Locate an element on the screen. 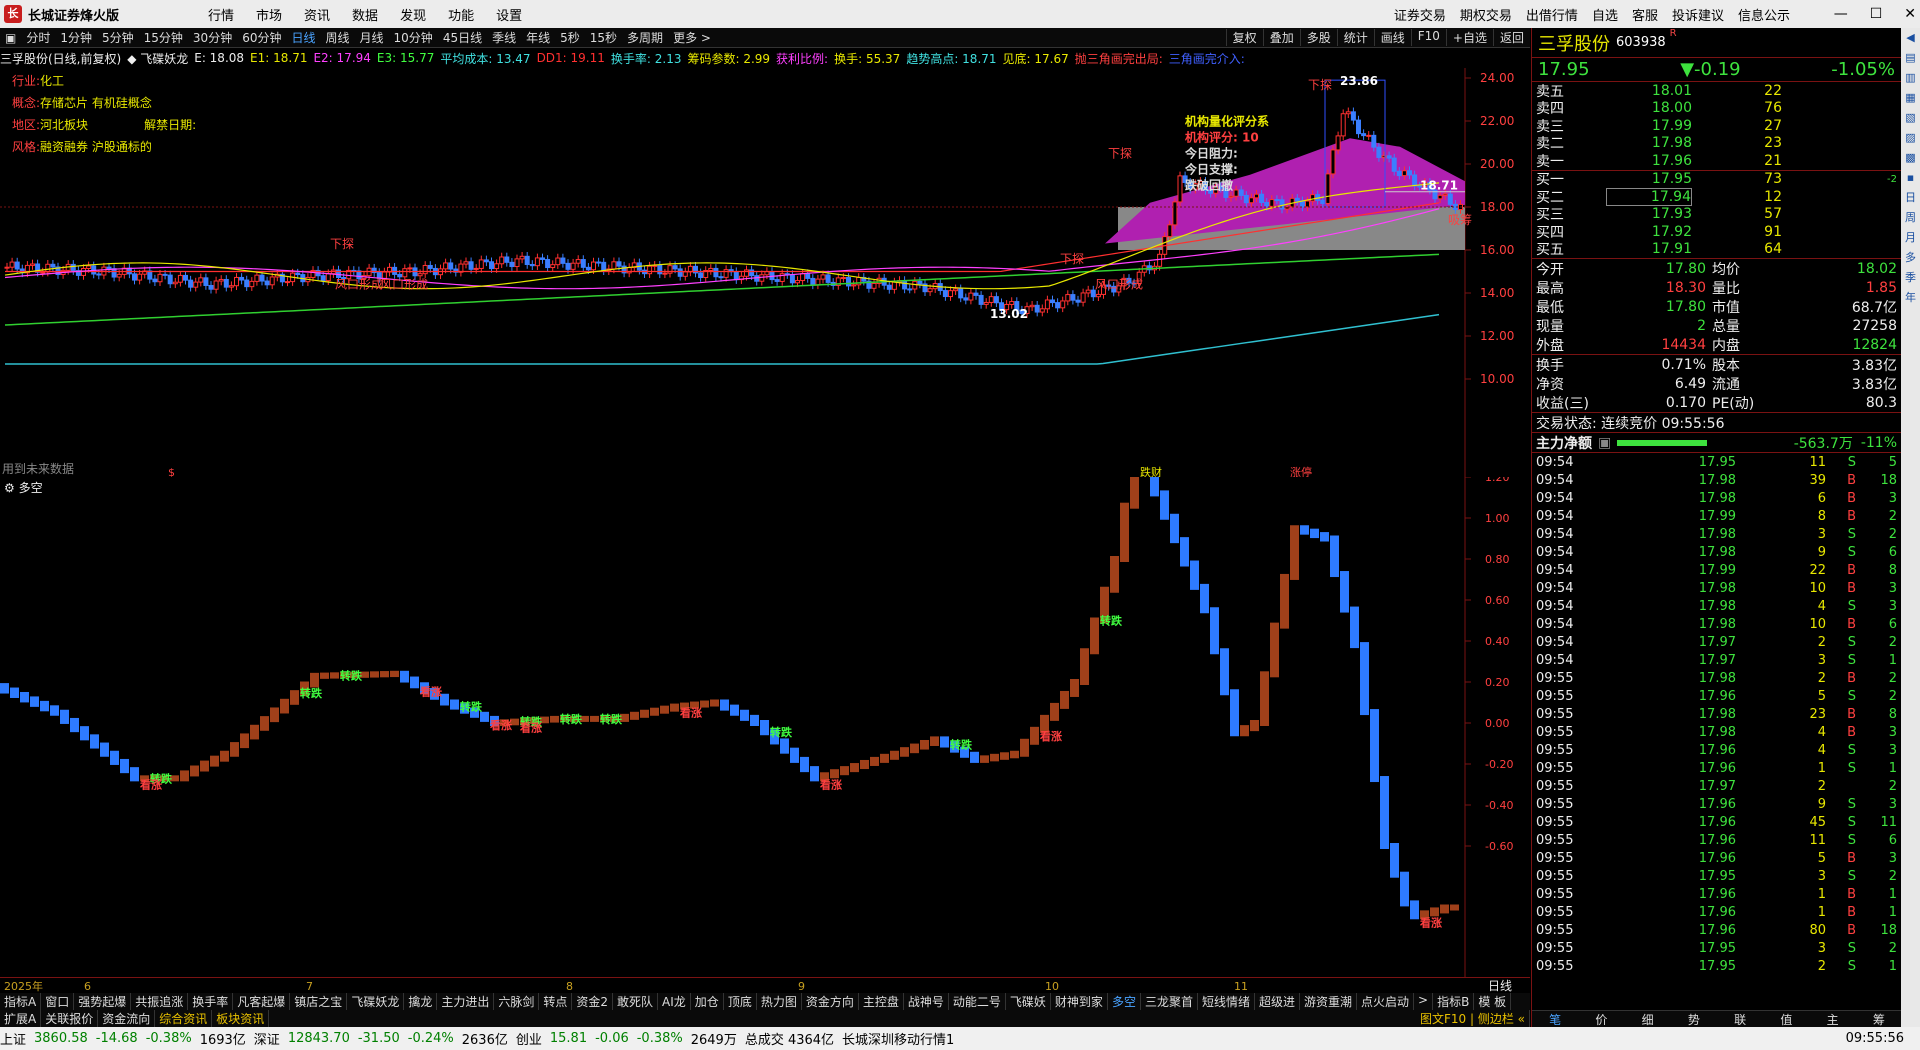  indicator-tab-23: 财神到家 is located at coordinates (1079, 1001).